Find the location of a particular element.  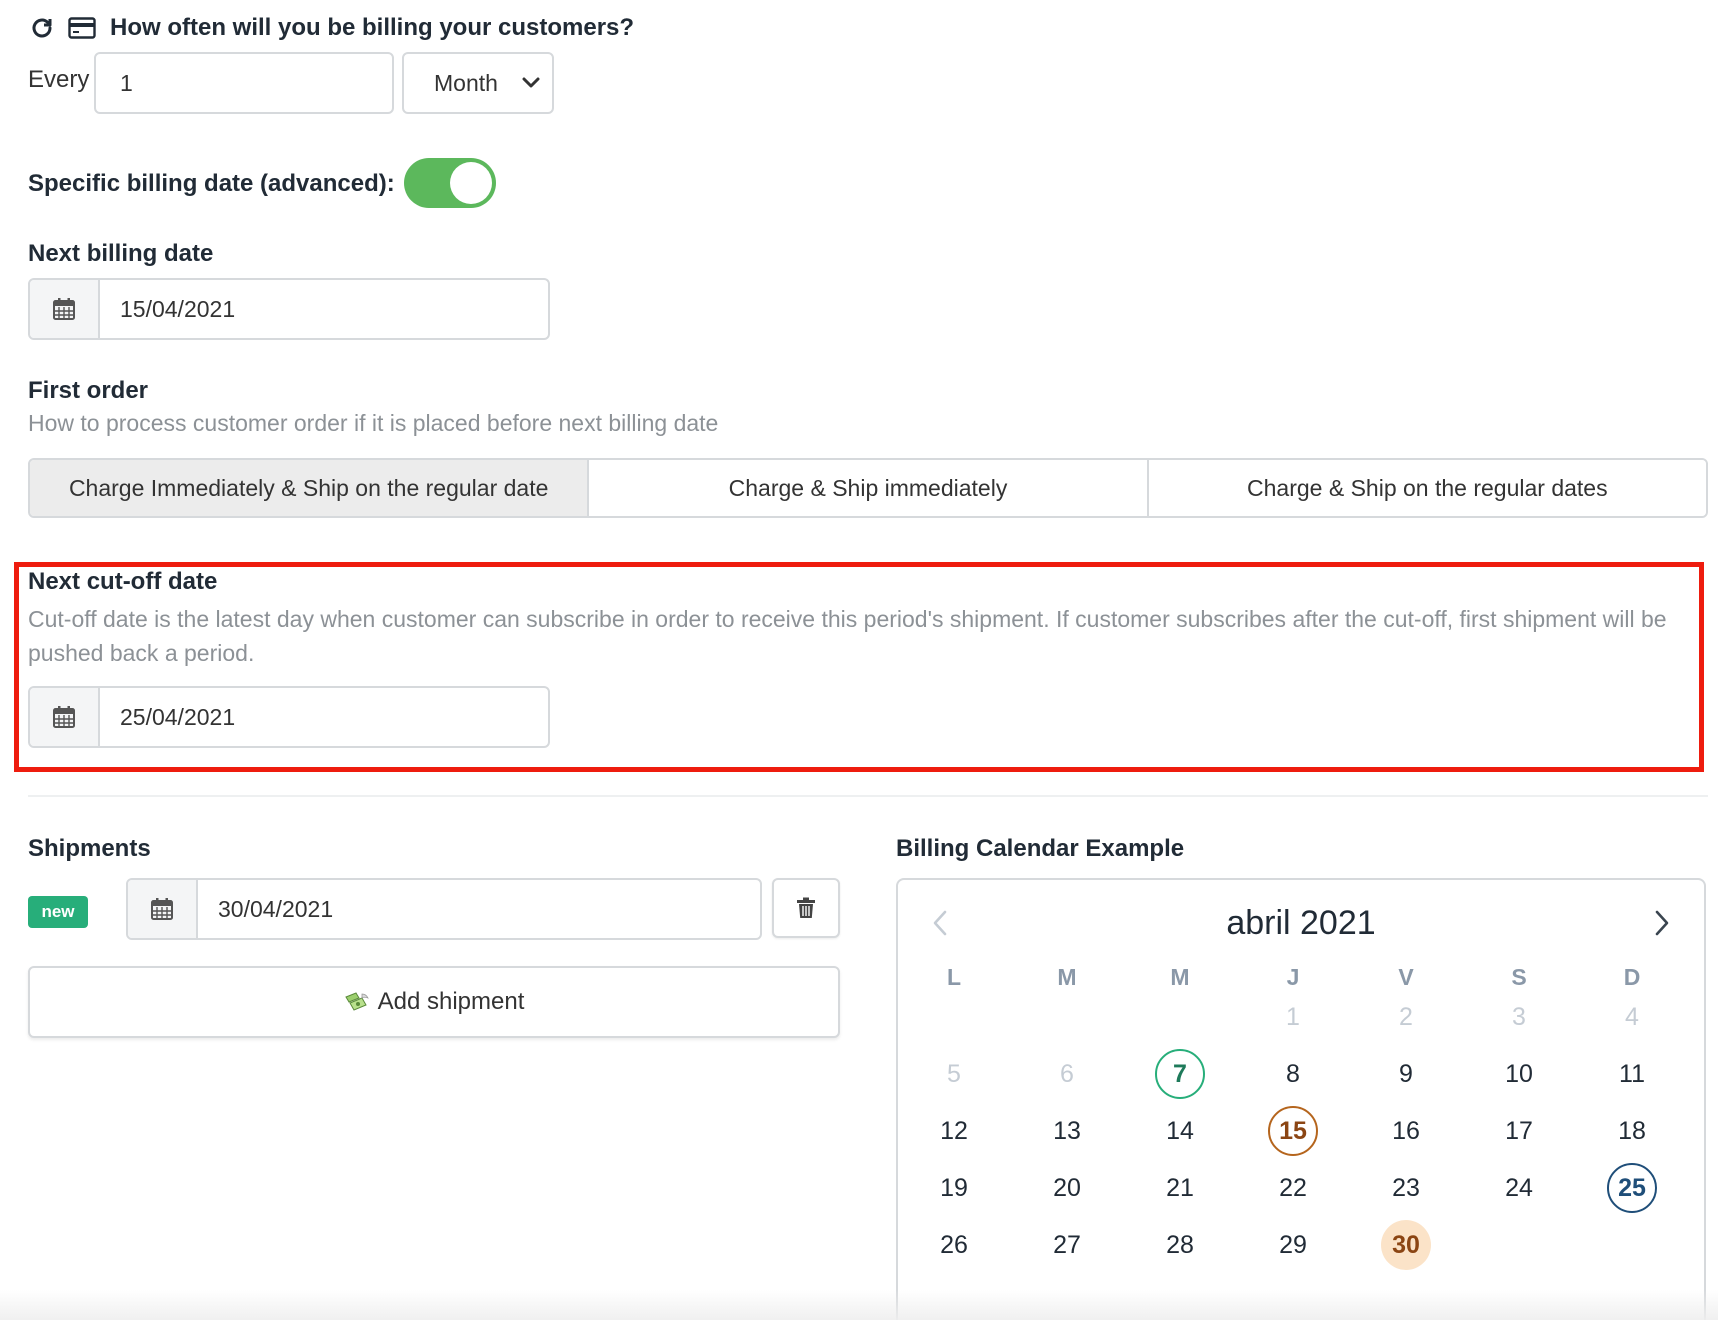

bottom-fade is located at coordinates (859, 1305).